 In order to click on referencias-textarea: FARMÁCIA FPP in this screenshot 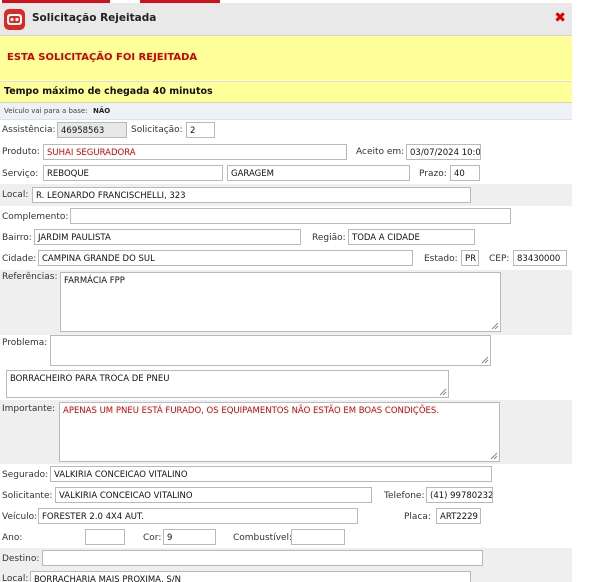, I will do `click(280, 302)`.